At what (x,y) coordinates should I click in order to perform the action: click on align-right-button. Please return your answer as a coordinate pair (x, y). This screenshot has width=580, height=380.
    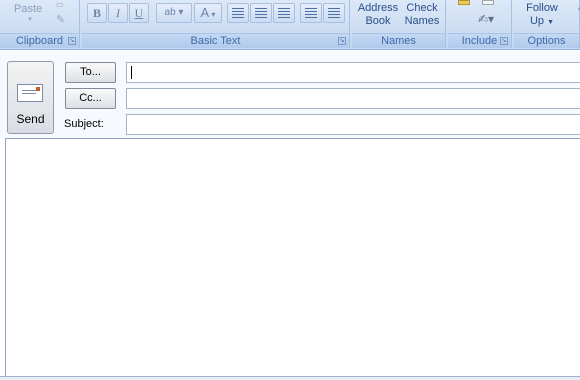
    Looking at the image, I should click on (284, 13).